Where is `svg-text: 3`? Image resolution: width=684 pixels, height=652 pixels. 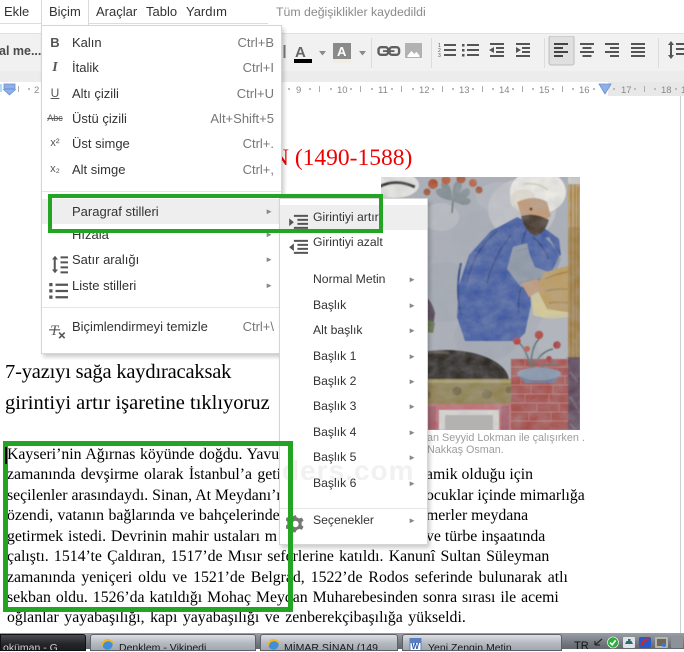
svg-text: 3 is located at coordinates (439, 56).